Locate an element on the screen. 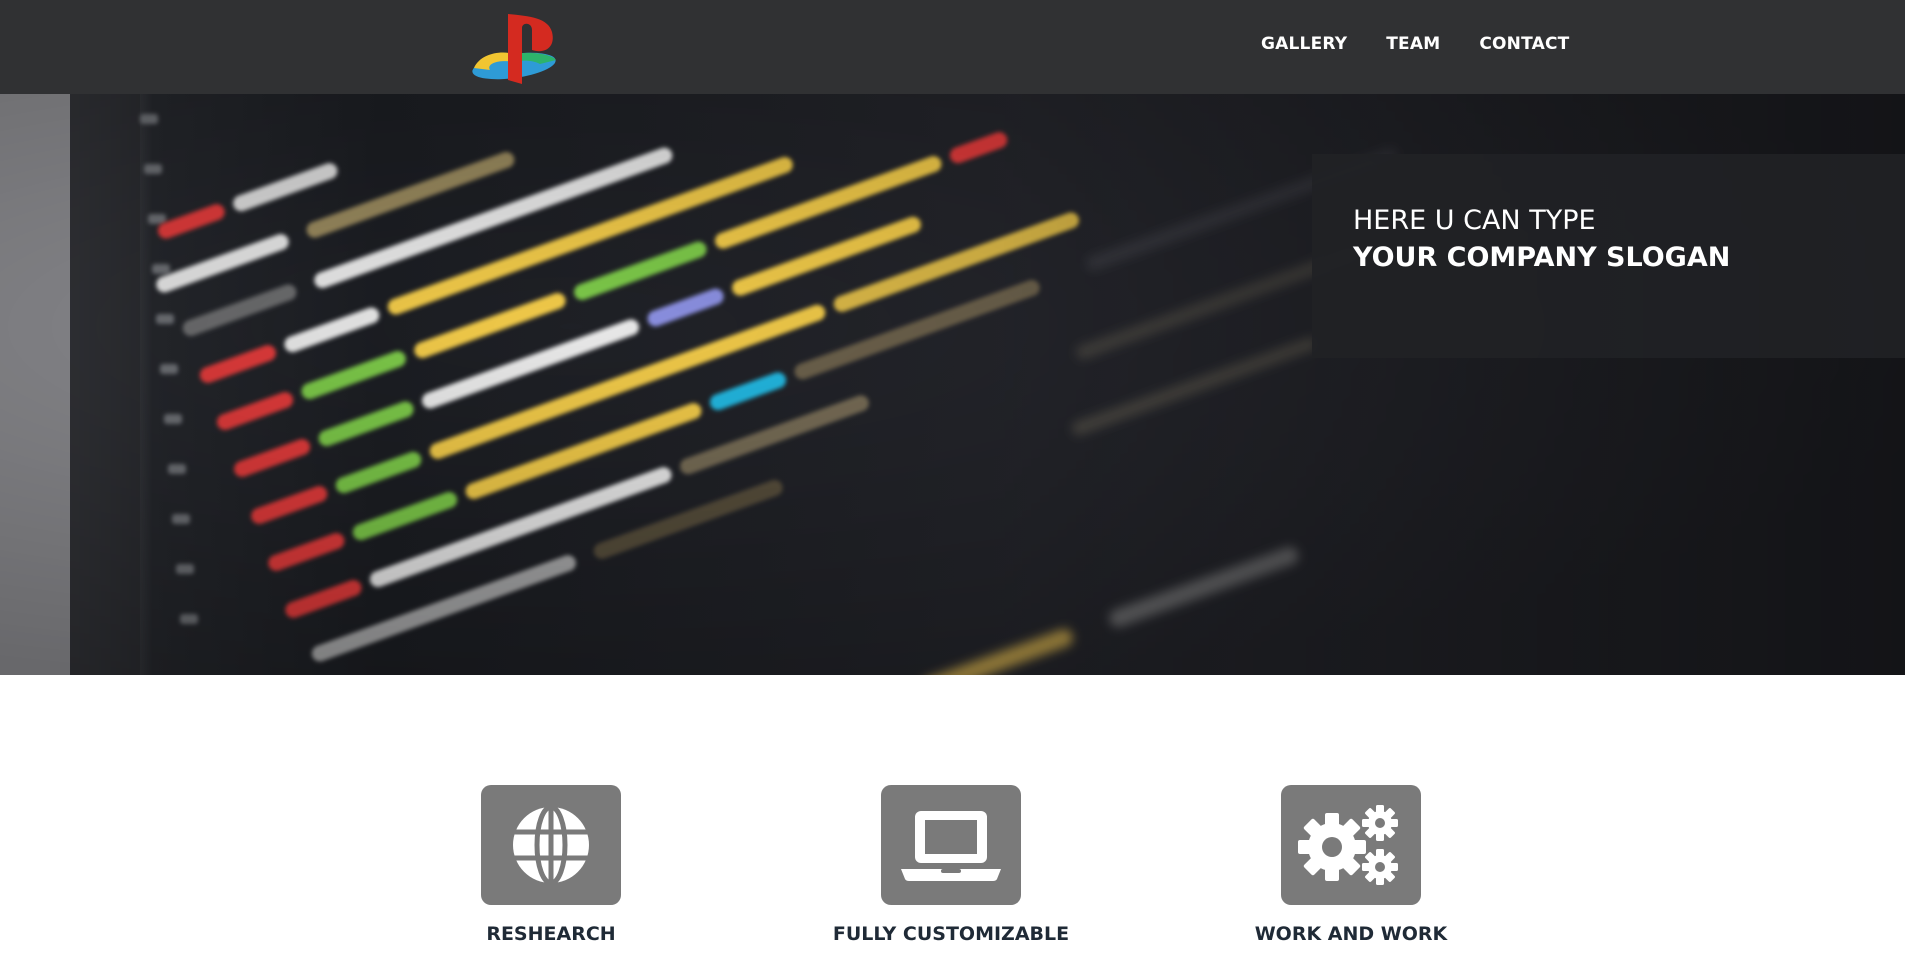 The image size is (1905, 966). feature-tile-research is located at coordinates (551, 845).